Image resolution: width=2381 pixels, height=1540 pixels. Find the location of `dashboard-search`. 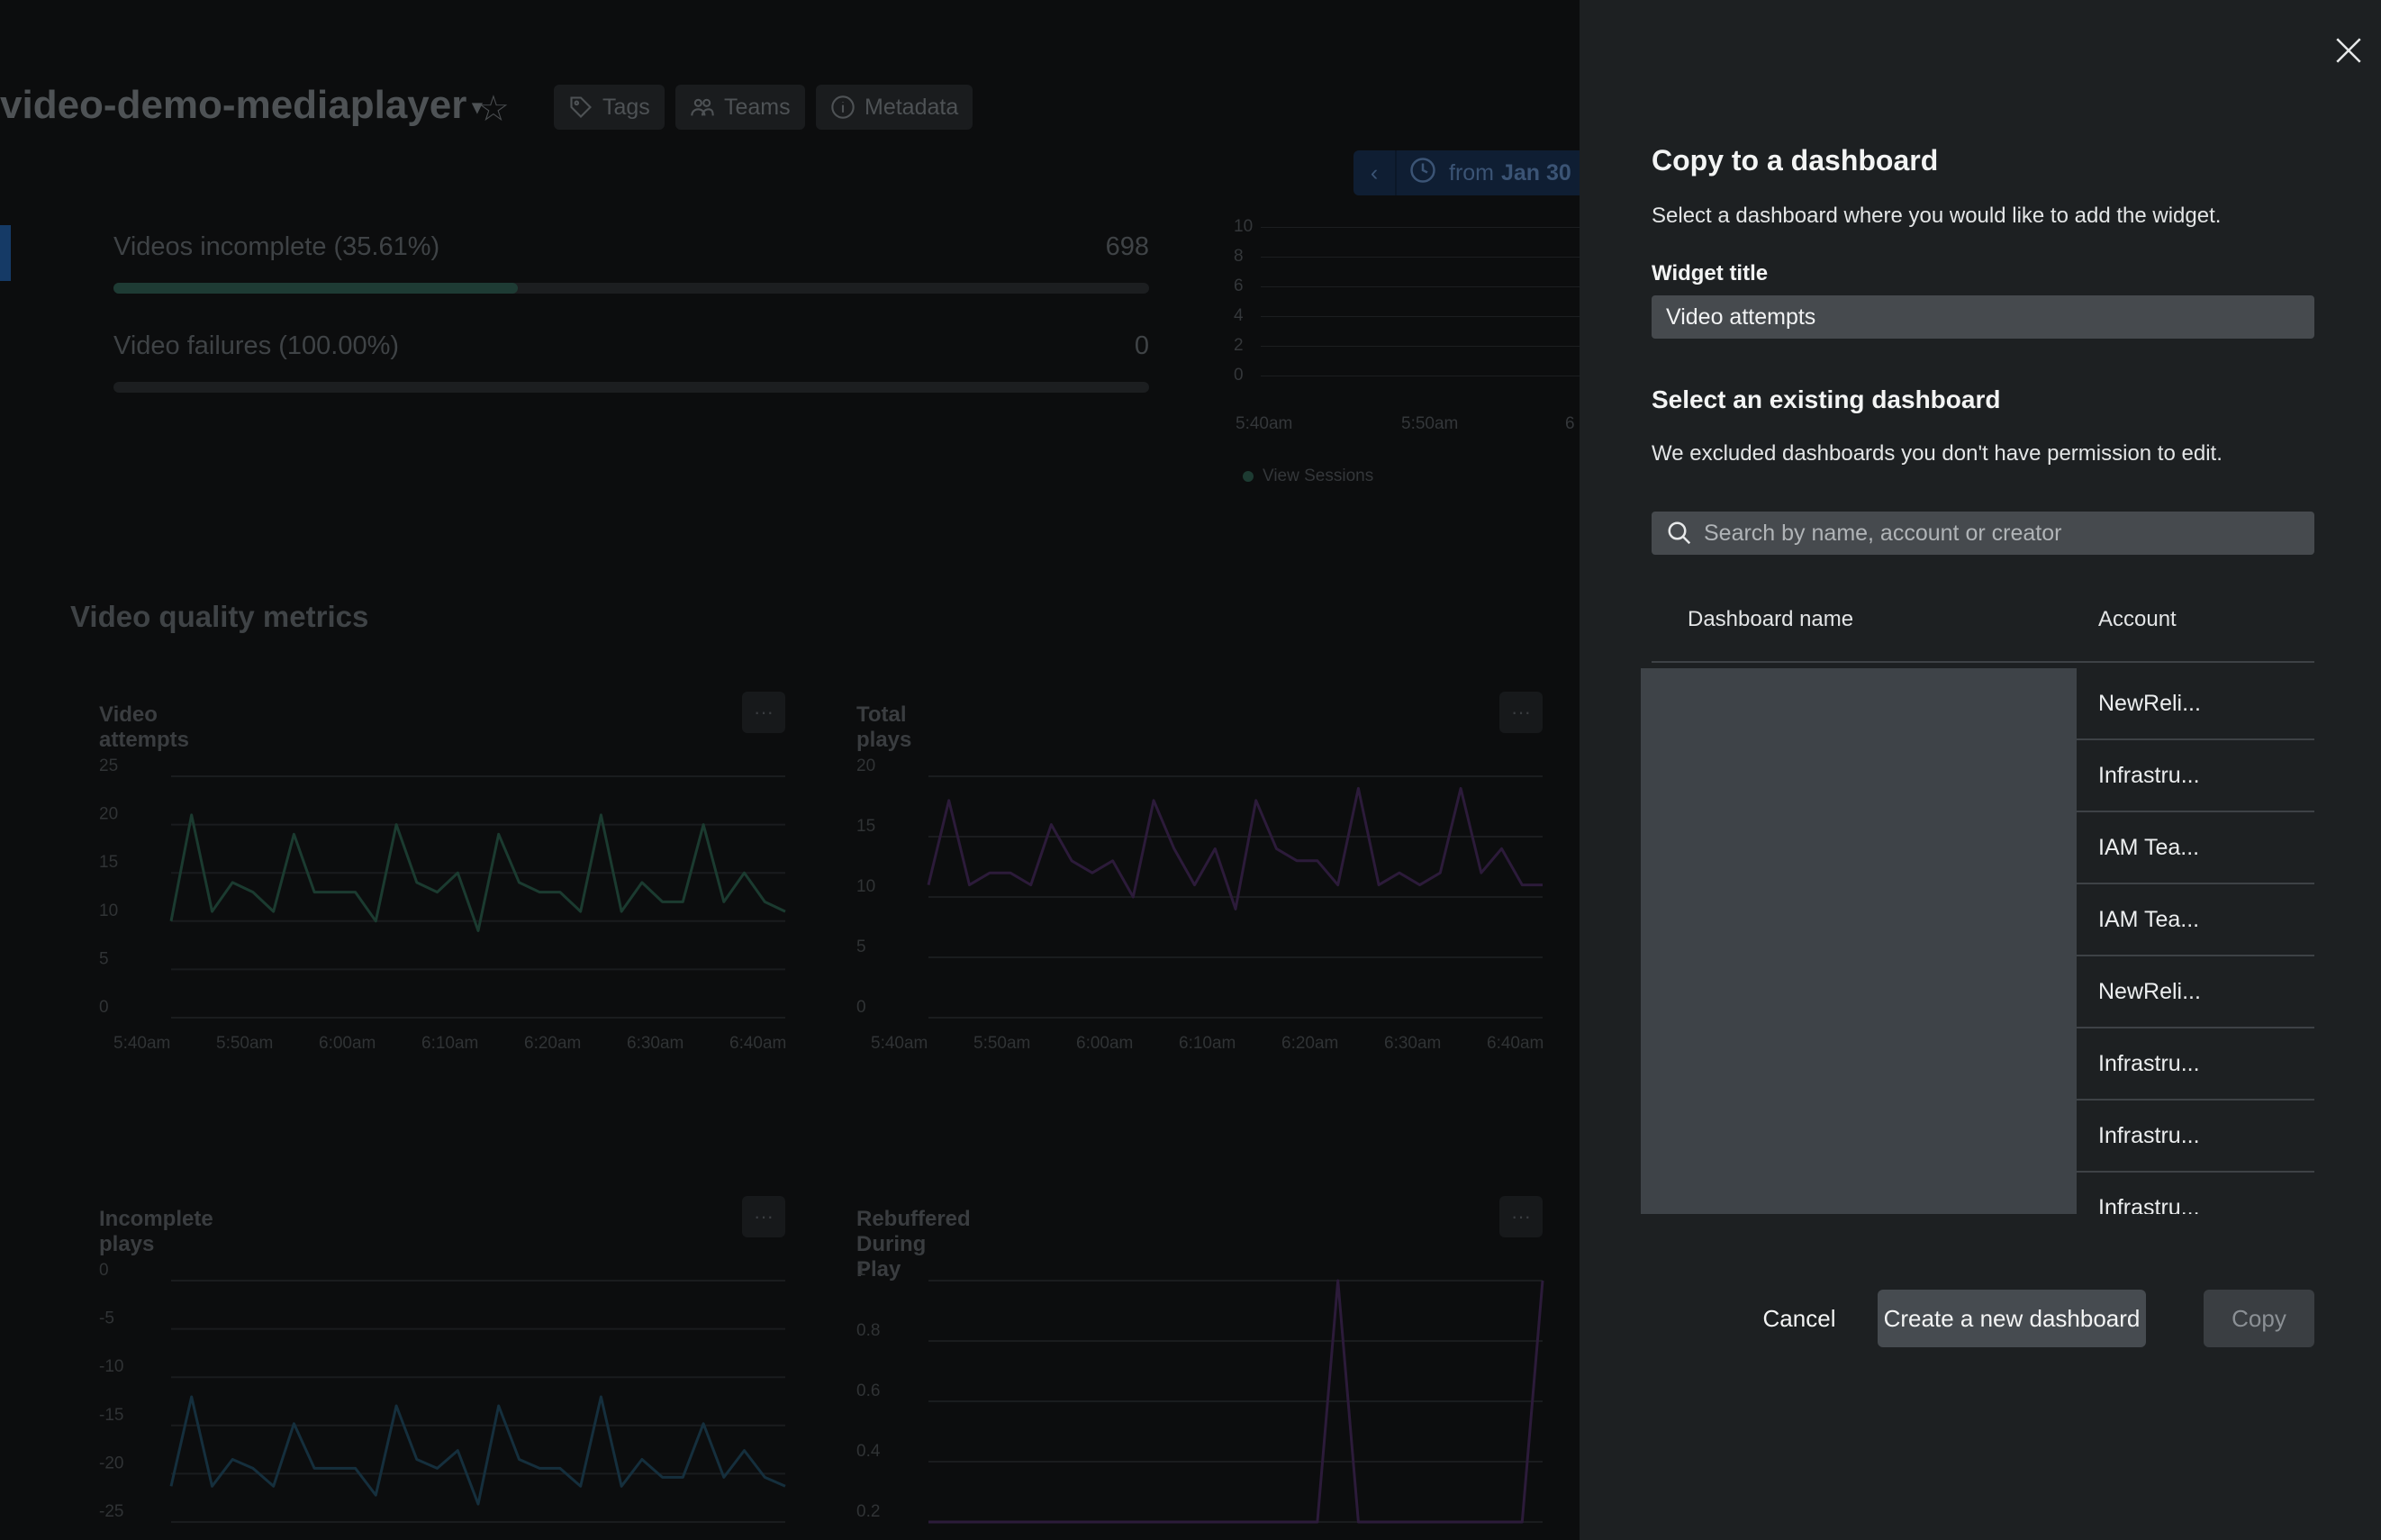

dashboard-search is located at coordinates (1983, 533).